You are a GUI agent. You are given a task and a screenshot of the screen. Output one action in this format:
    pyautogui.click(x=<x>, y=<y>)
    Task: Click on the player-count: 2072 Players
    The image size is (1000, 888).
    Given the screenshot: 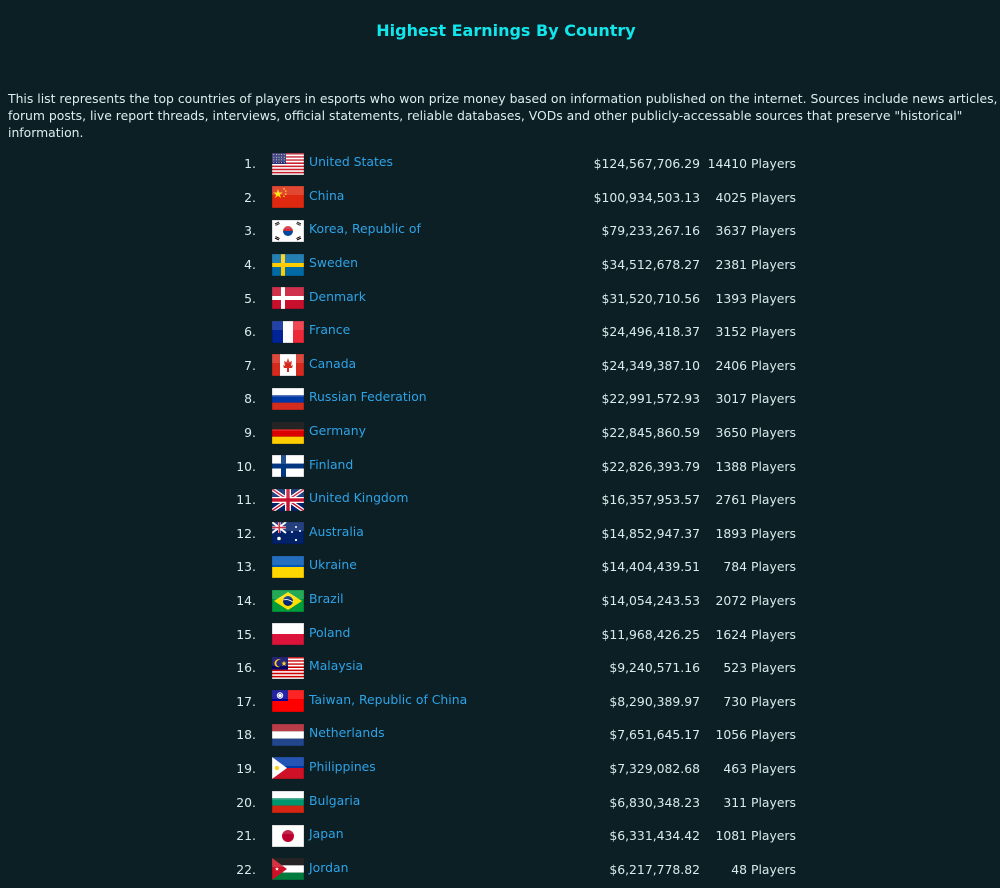 What is the action you would take?
    pyautogui.click(x=756, y=601)
    